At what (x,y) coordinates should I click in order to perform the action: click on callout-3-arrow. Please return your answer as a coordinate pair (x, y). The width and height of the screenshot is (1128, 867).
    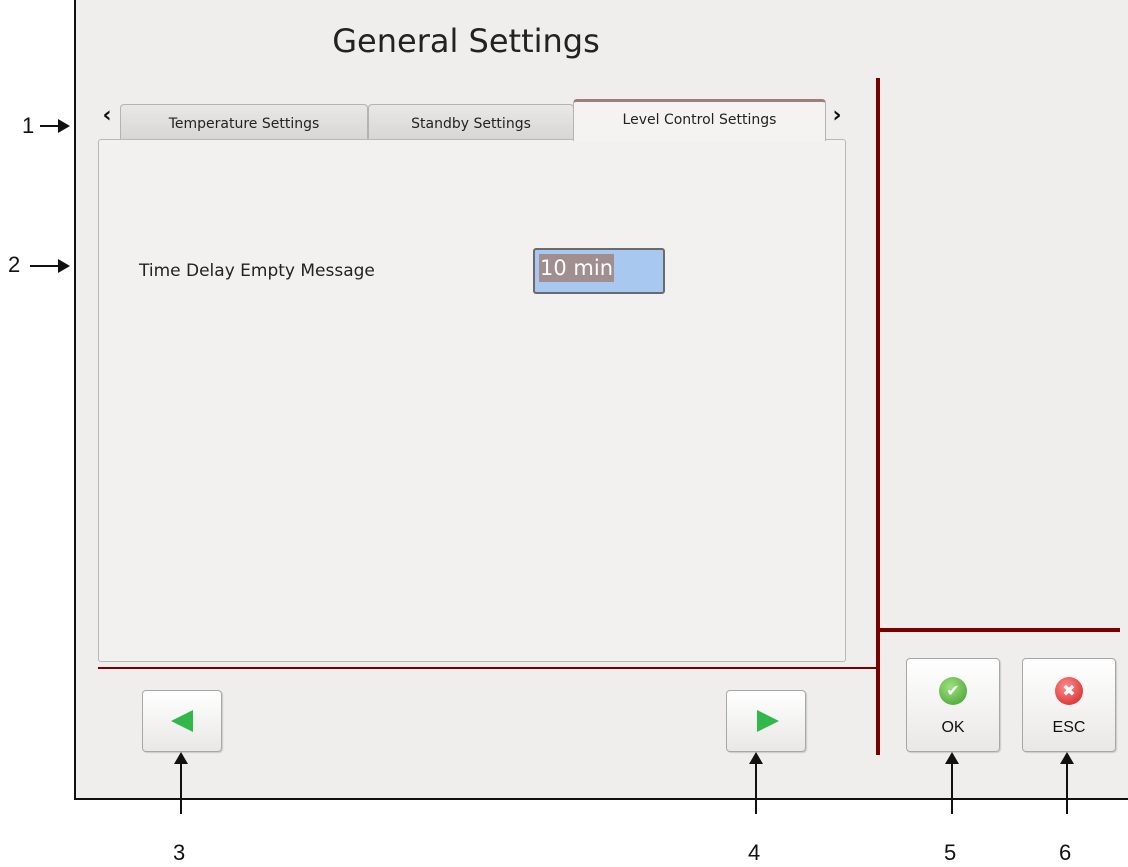
    Looking at the image, I should click on (181, 783).